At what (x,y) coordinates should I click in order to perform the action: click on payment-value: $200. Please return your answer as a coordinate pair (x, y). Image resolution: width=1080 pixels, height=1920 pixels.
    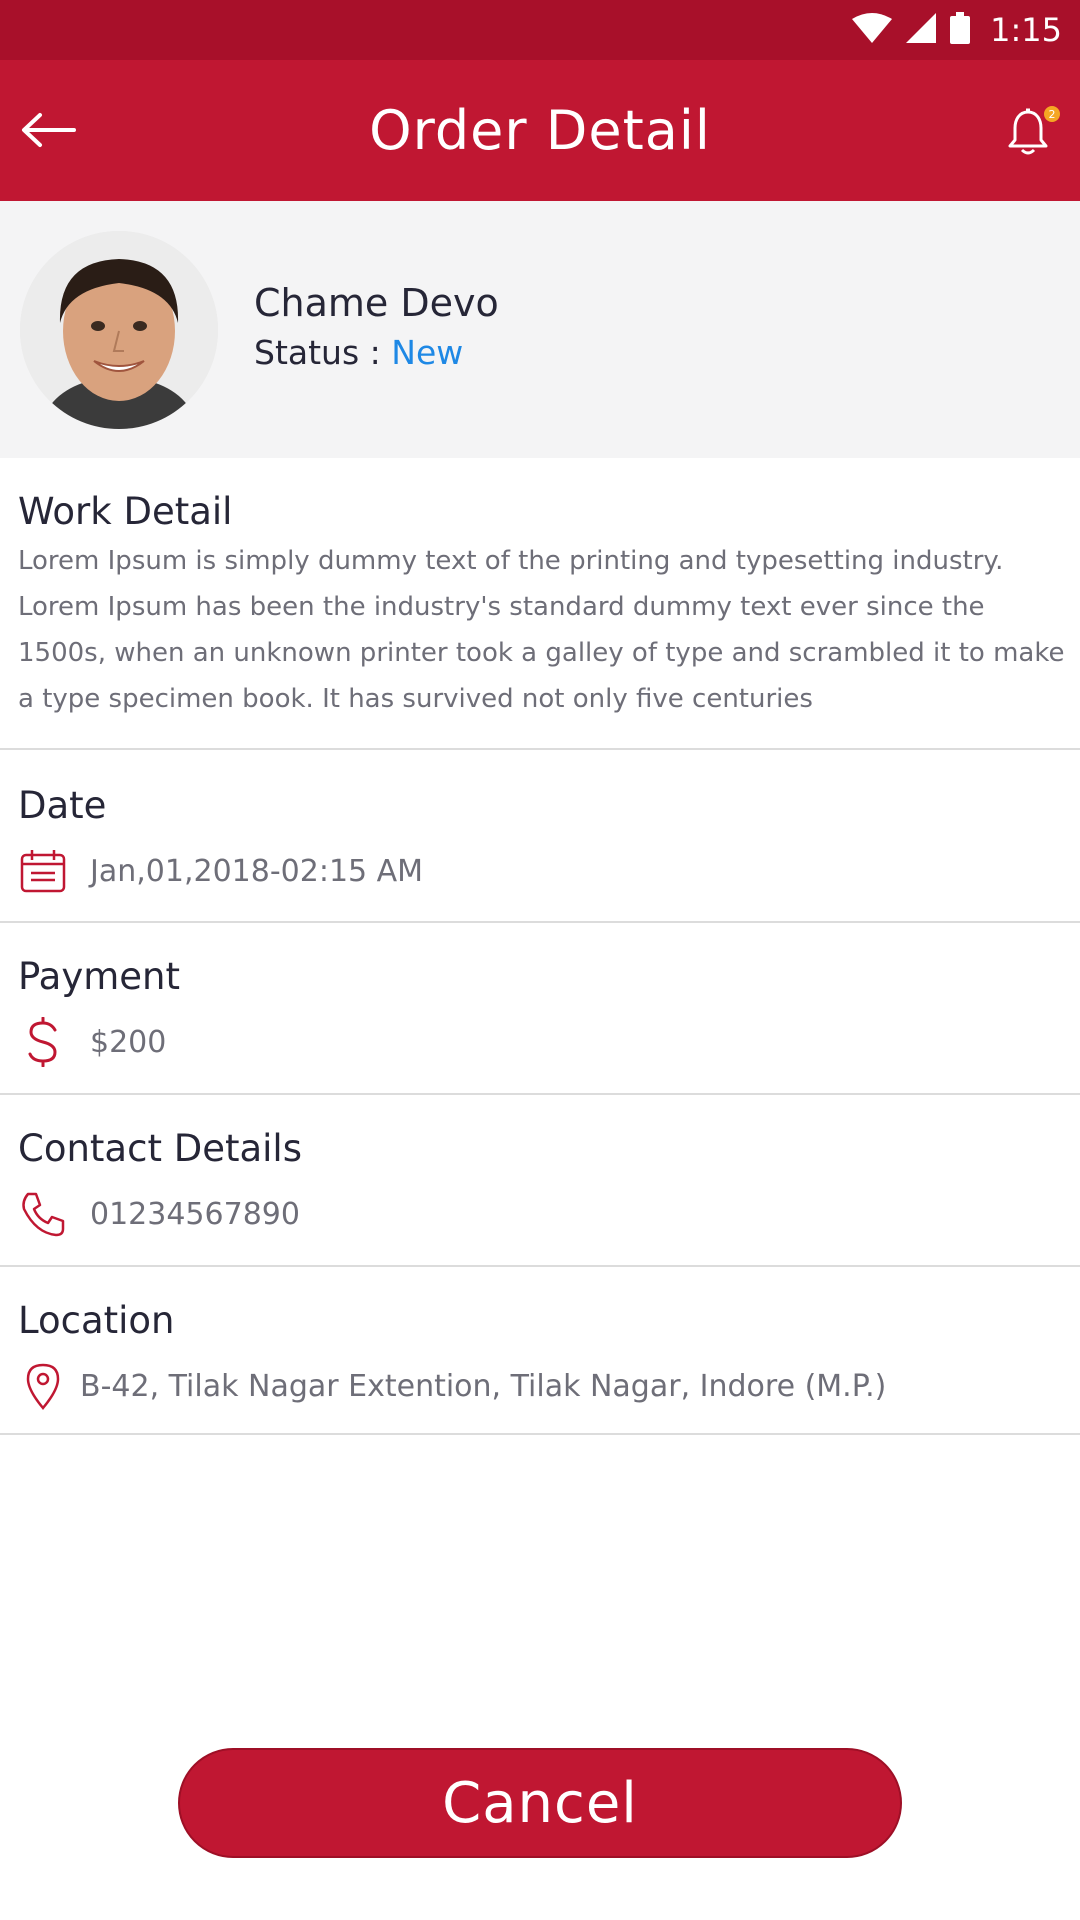
    Looking at the image, I should click on (128, 1042).